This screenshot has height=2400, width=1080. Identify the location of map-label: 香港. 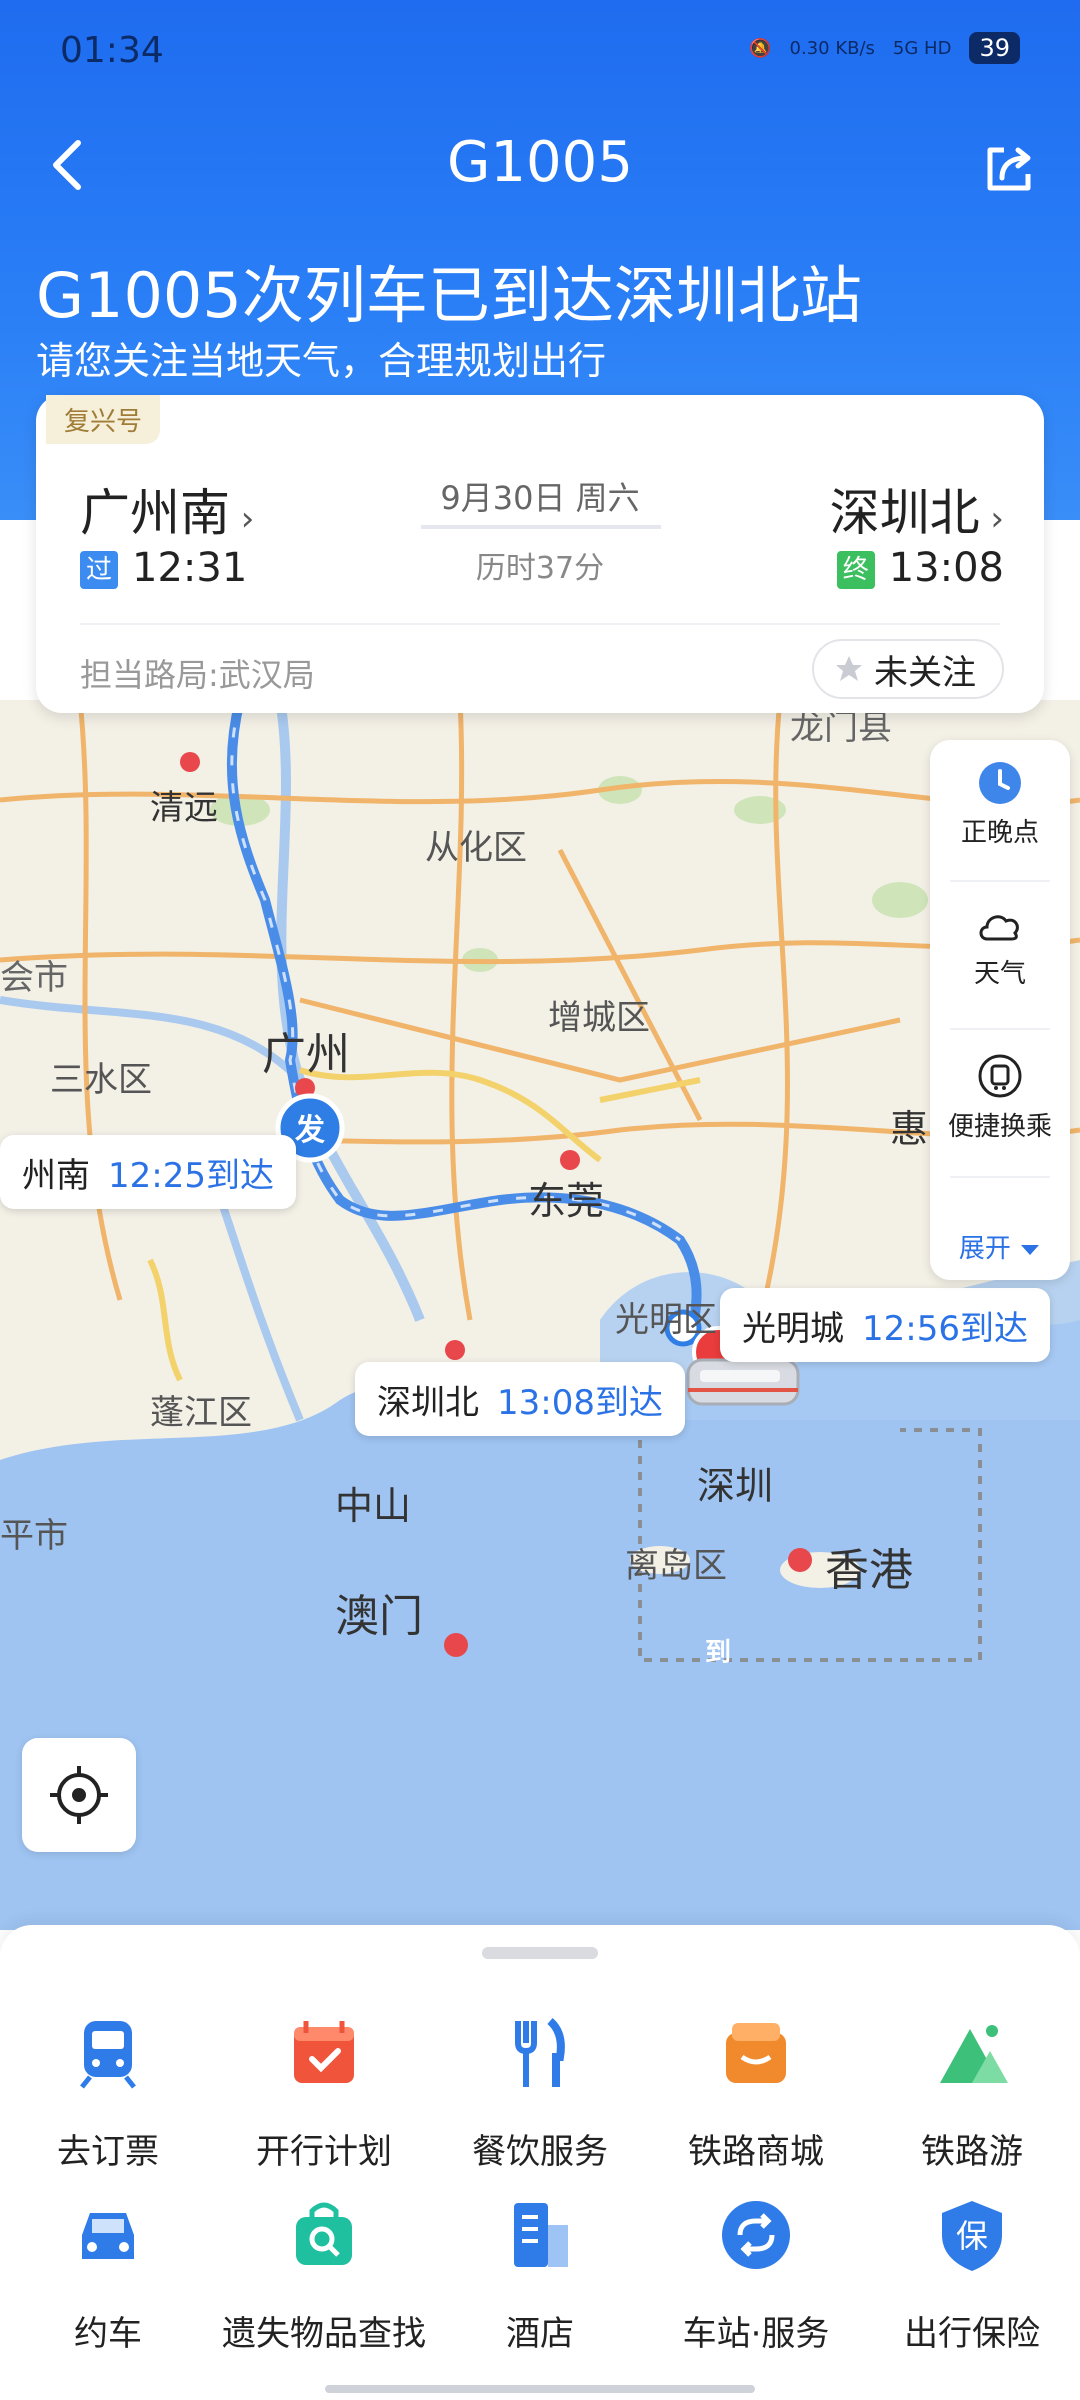
(869, 1570).